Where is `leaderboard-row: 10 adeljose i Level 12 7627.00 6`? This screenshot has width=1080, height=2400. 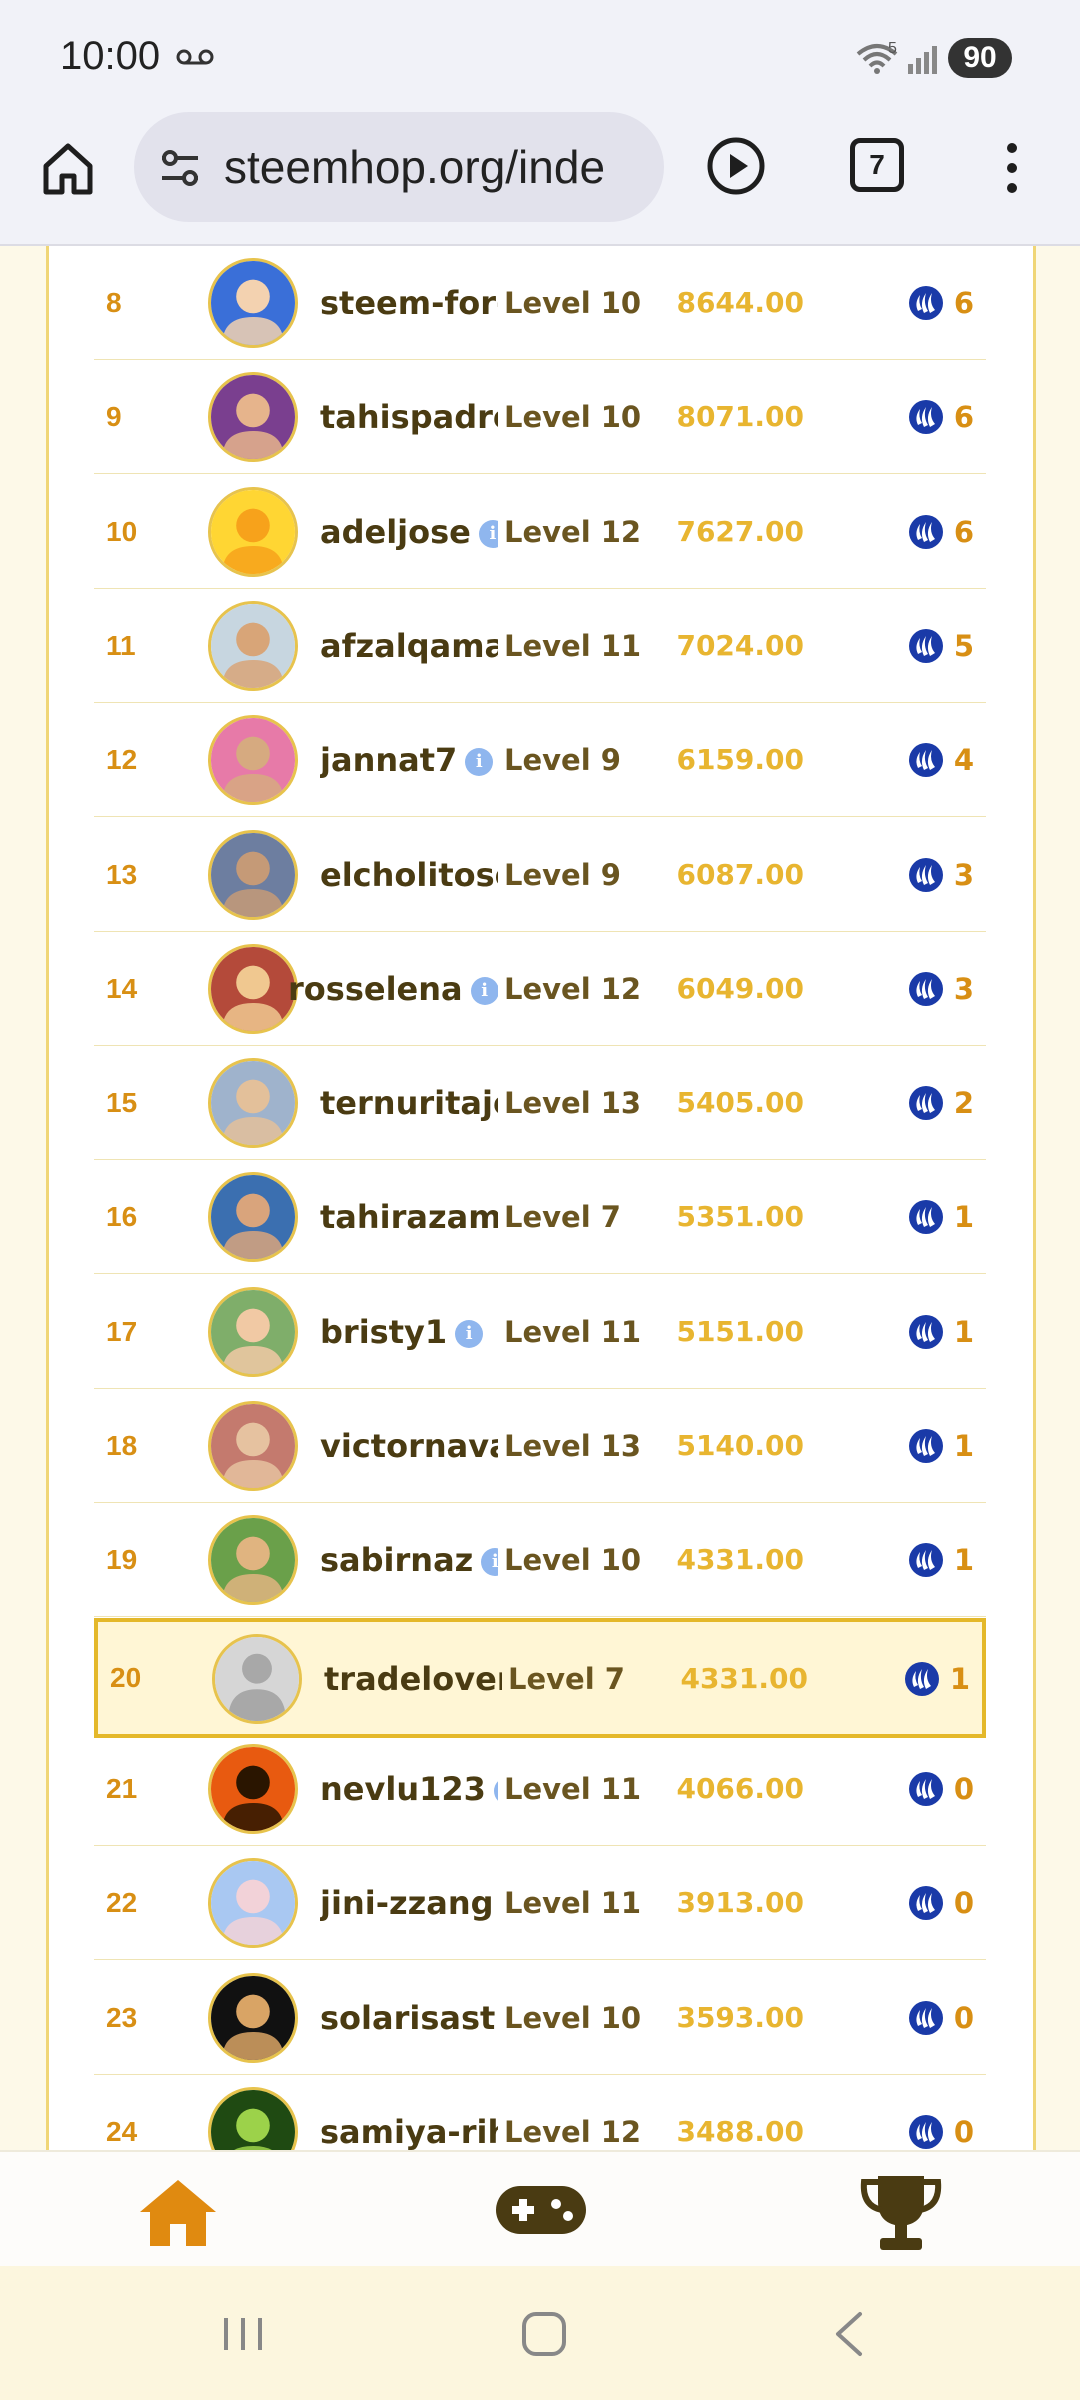 leaderboard-row: 10 adeljose i Level 12 7627.00 6 is located at coordinates (540, 532).